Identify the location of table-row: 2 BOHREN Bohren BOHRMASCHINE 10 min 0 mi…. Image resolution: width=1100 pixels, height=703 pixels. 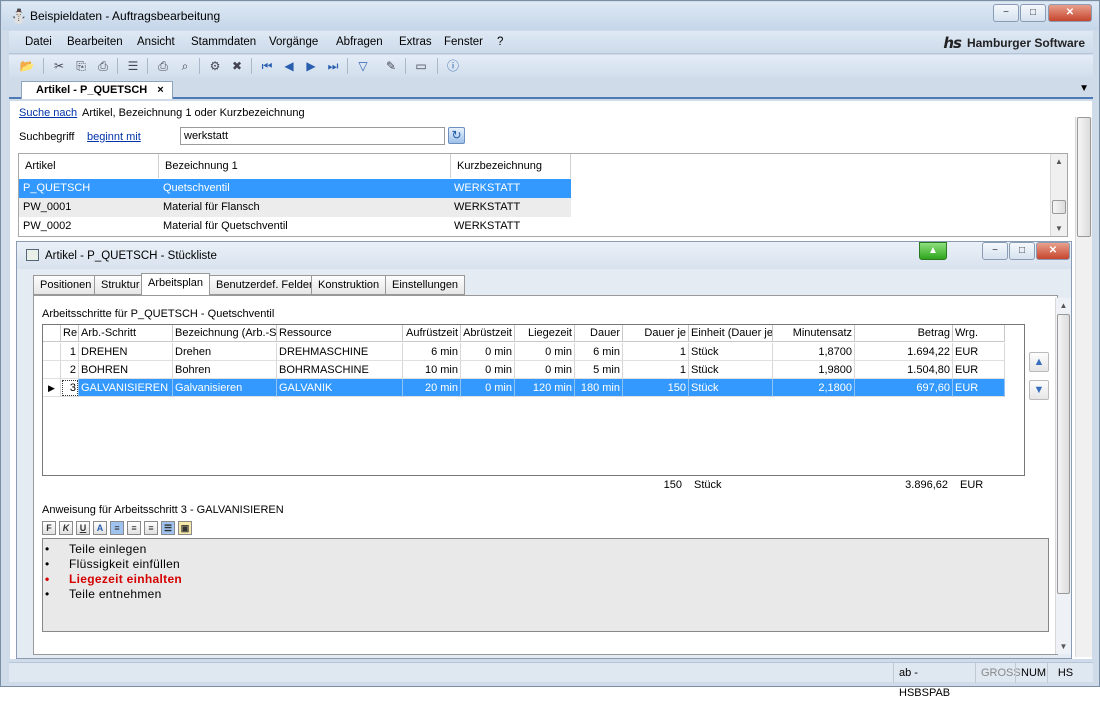
(524, 370).